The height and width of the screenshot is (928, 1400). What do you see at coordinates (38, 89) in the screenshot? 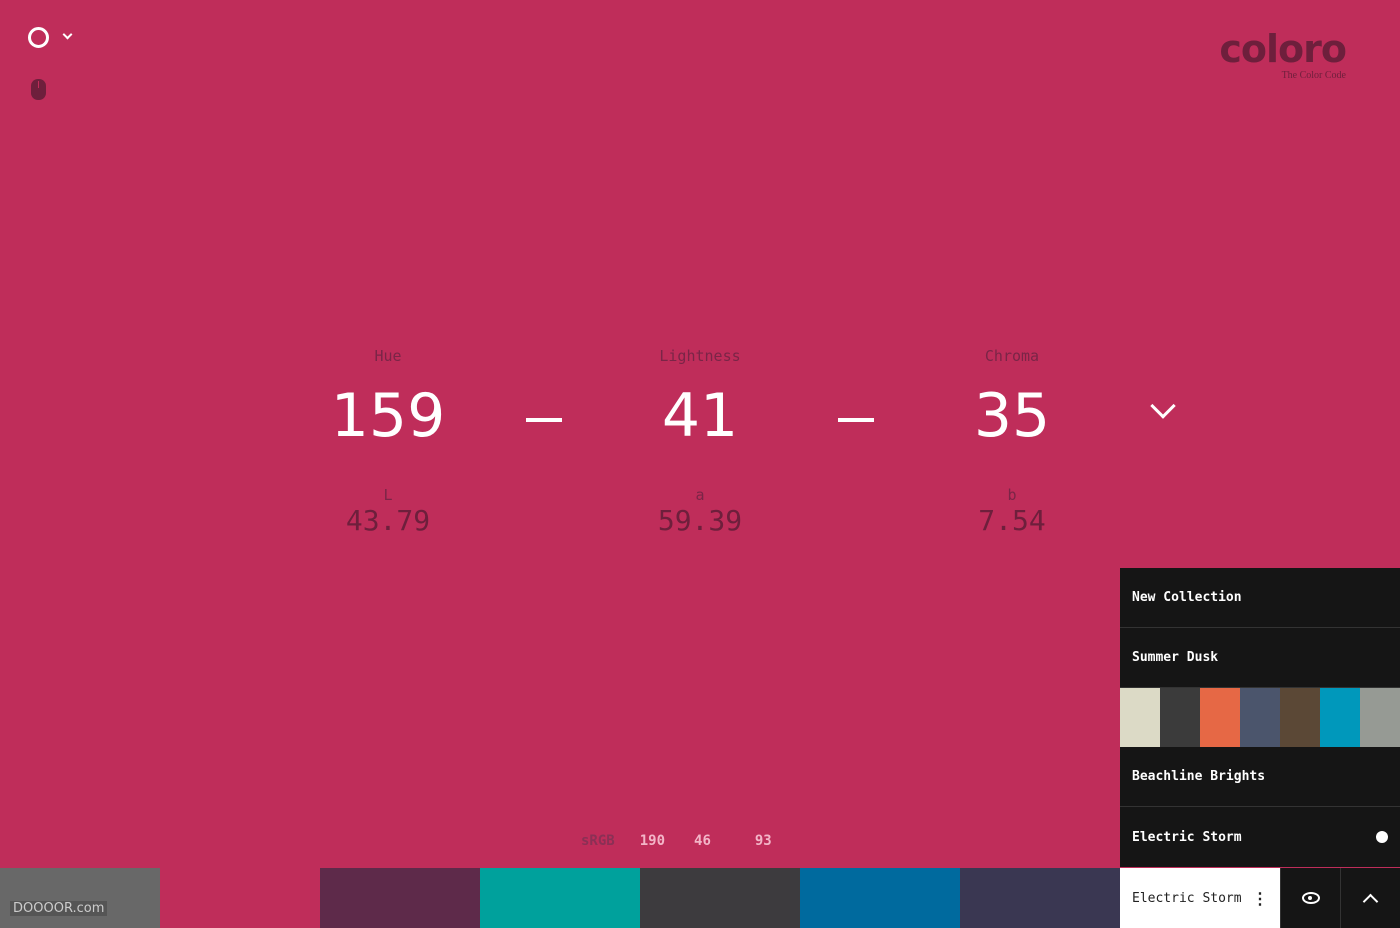
I see `mouse-icon` at bounding box center [38, 89].